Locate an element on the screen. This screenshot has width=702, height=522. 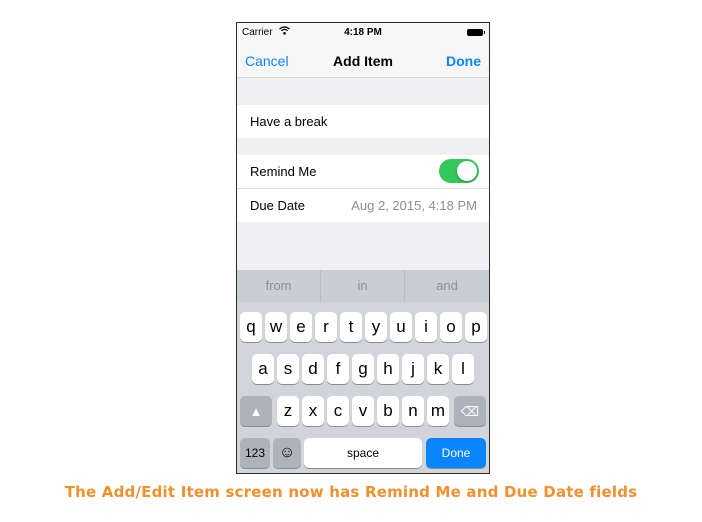
suggestion-2: in is located at coordinates (363, 286).